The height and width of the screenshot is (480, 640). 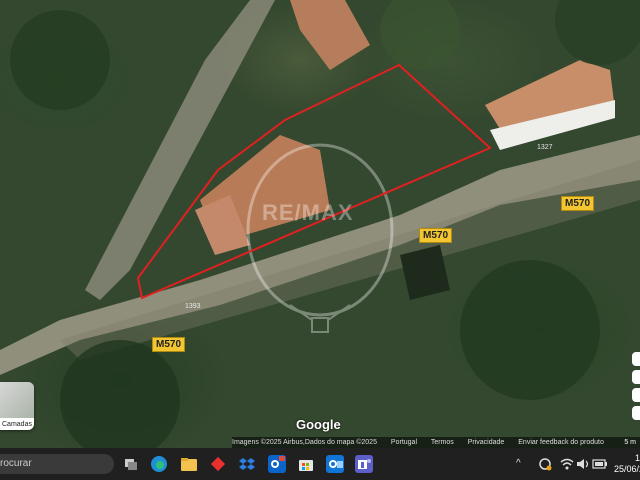 I want to click on wifi-icon, so click(x=567, y=464).